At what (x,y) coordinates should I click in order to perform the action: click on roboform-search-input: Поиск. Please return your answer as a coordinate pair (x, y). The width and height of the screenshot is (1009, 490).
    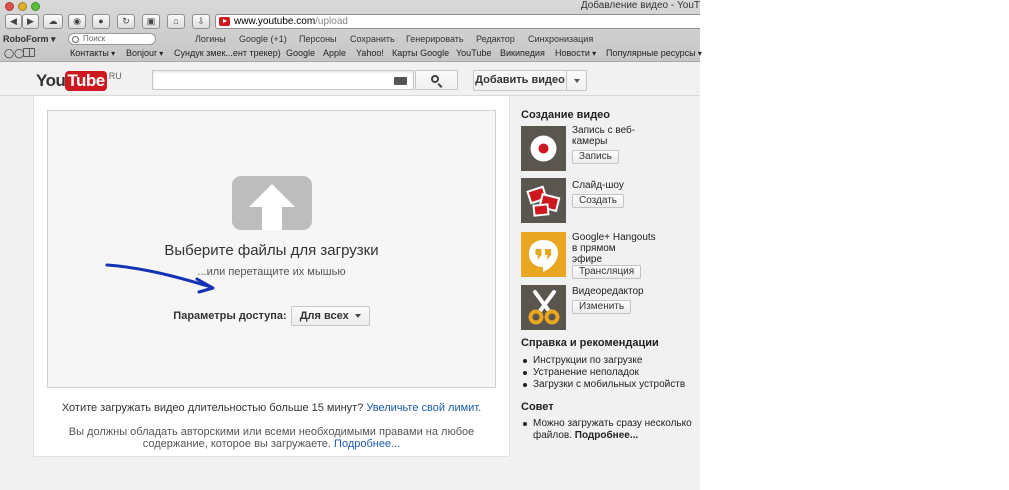
    Looking at the image, I should click on (112, 39).